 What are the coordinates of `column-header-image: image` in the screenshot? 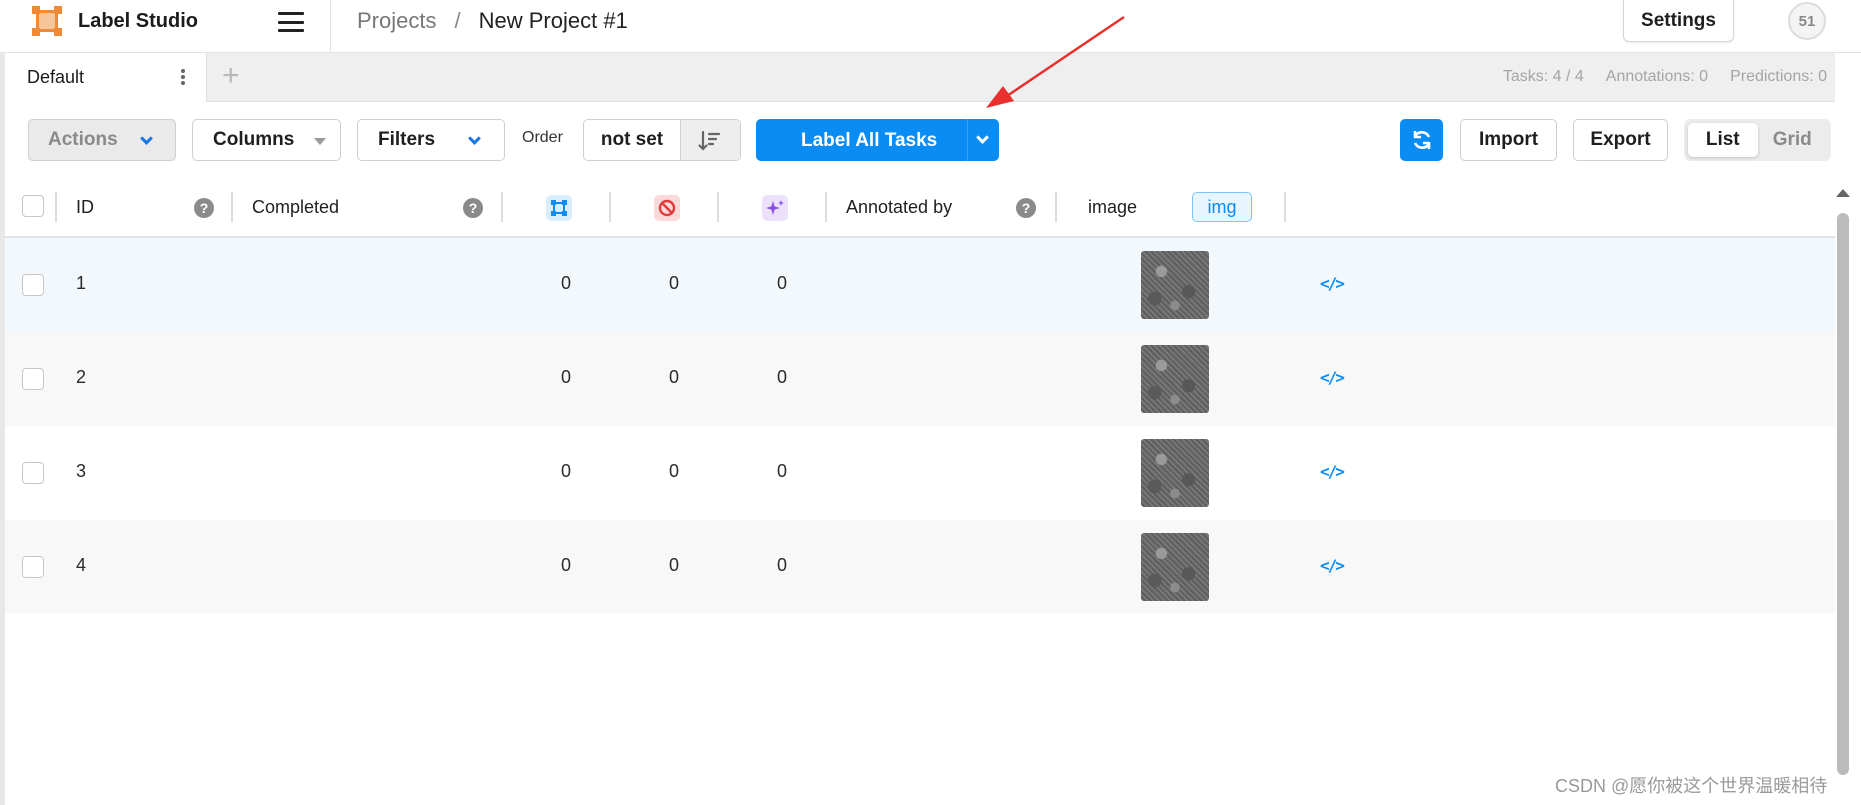 It's located at (1112, 207).